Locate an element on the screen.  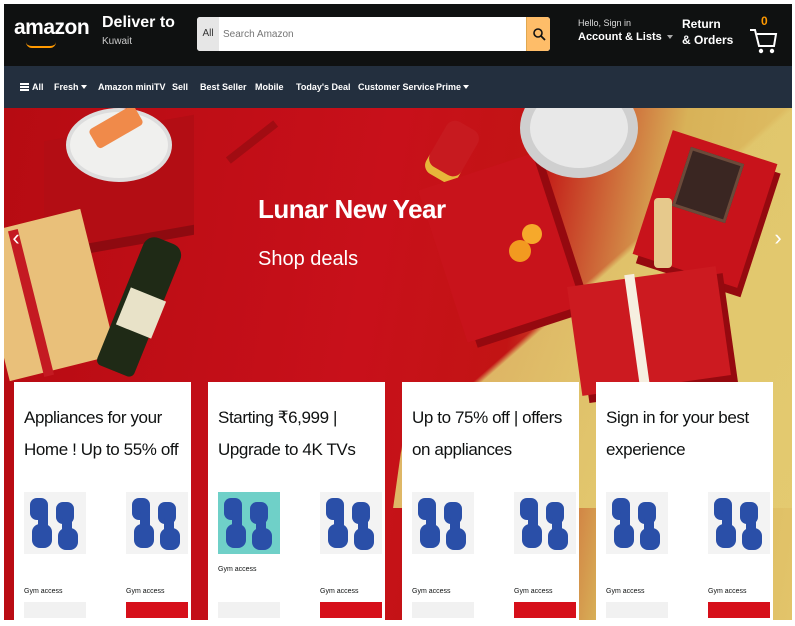
deliver-title: Deliver to is located at coordinates (138, 22).